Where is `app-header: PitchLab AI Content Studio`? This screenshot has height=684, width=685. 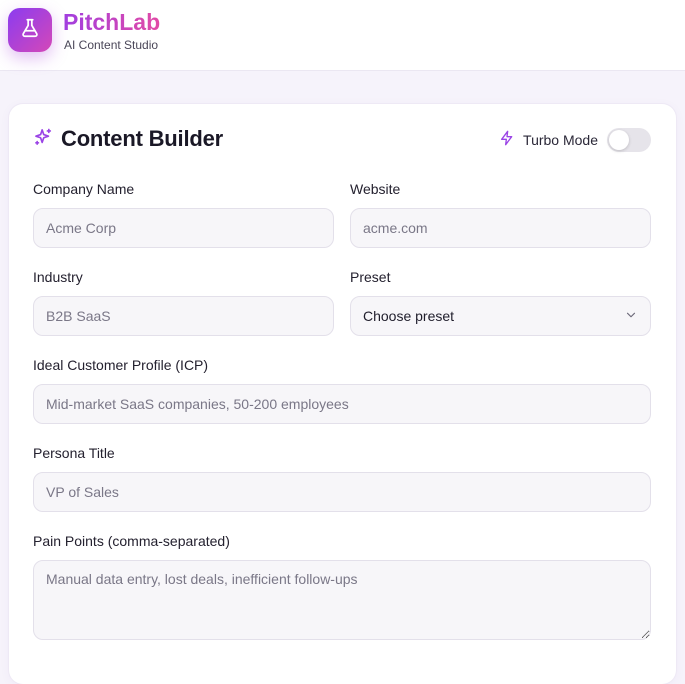 app-header: PitchLab AI Content Studio is located at coordinates (342, 35).